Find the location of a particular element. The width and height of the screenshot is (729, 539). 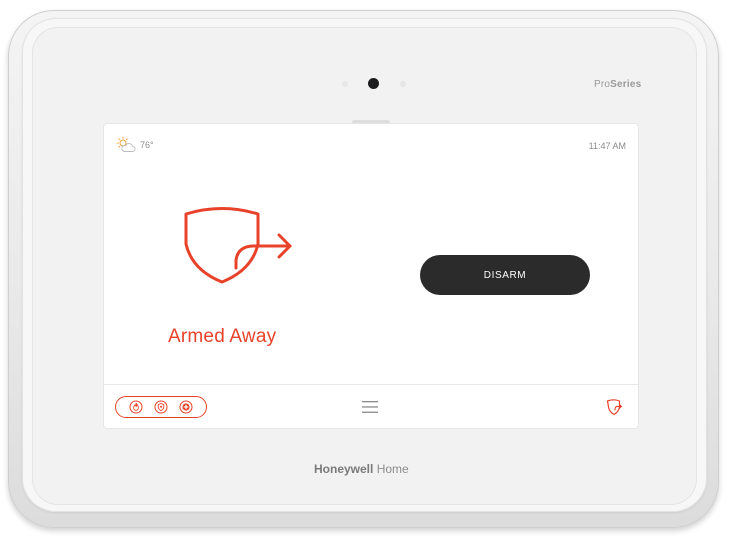

brand-footer: Honeywell Home is located at coordinates (361, 469).